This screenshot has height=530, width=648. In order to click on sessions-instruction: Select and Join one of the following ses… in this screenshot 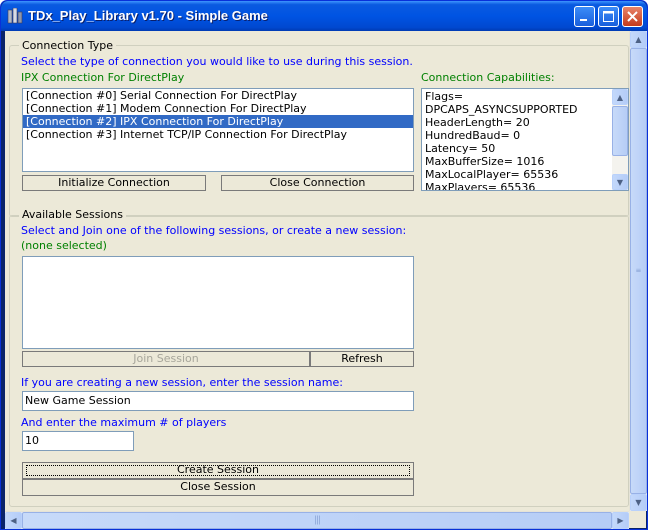, I will do `click(214, 230)`.